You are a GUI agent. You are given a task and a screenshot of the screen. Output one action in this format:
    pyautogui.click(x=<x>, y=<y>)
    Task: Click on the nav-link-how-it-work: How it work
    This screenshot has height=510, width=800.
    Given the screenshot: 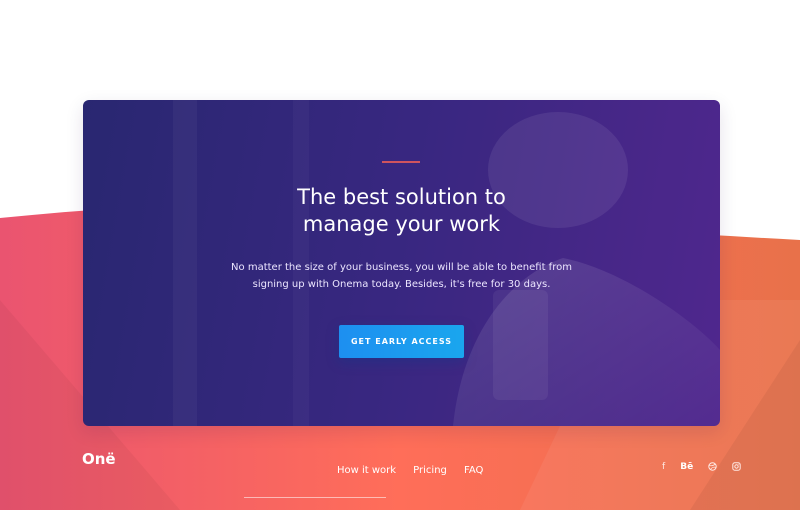 What is the action you would take?
    pyautogui.click(x=366, y=470)
    